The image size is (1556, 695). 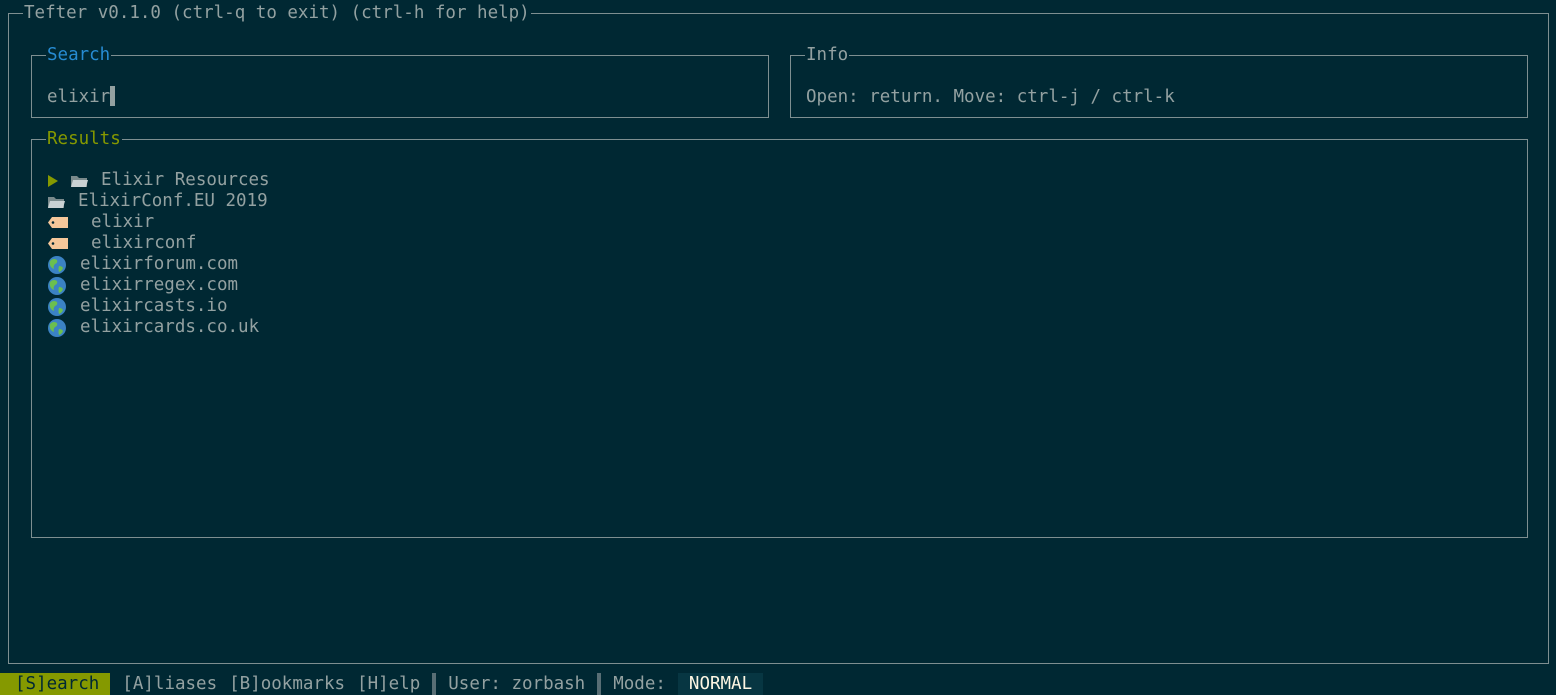 I want to click on result-label: Elixir Resources, so click(x=185, y=180).